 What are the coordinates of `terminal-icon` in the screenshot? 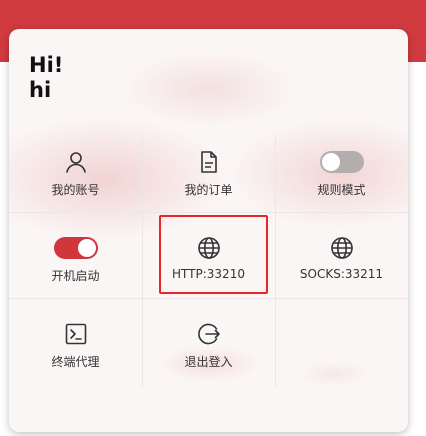 It's located at (76, 334).